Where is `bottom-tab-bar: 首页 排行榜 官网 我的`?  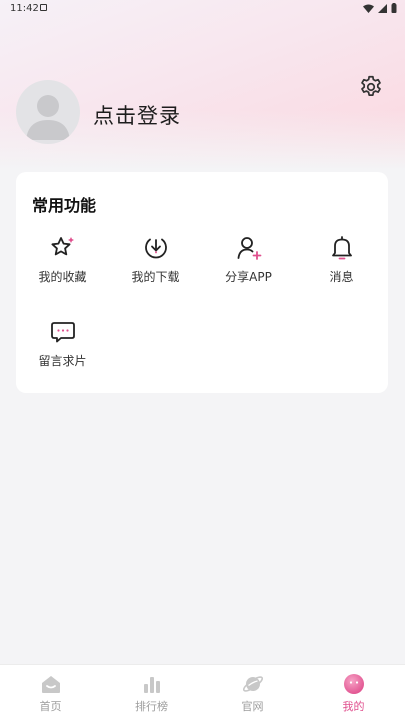
bottom-tab-bar: 首页 排行榜 官网 我的 is located at coordinates (202, 692).